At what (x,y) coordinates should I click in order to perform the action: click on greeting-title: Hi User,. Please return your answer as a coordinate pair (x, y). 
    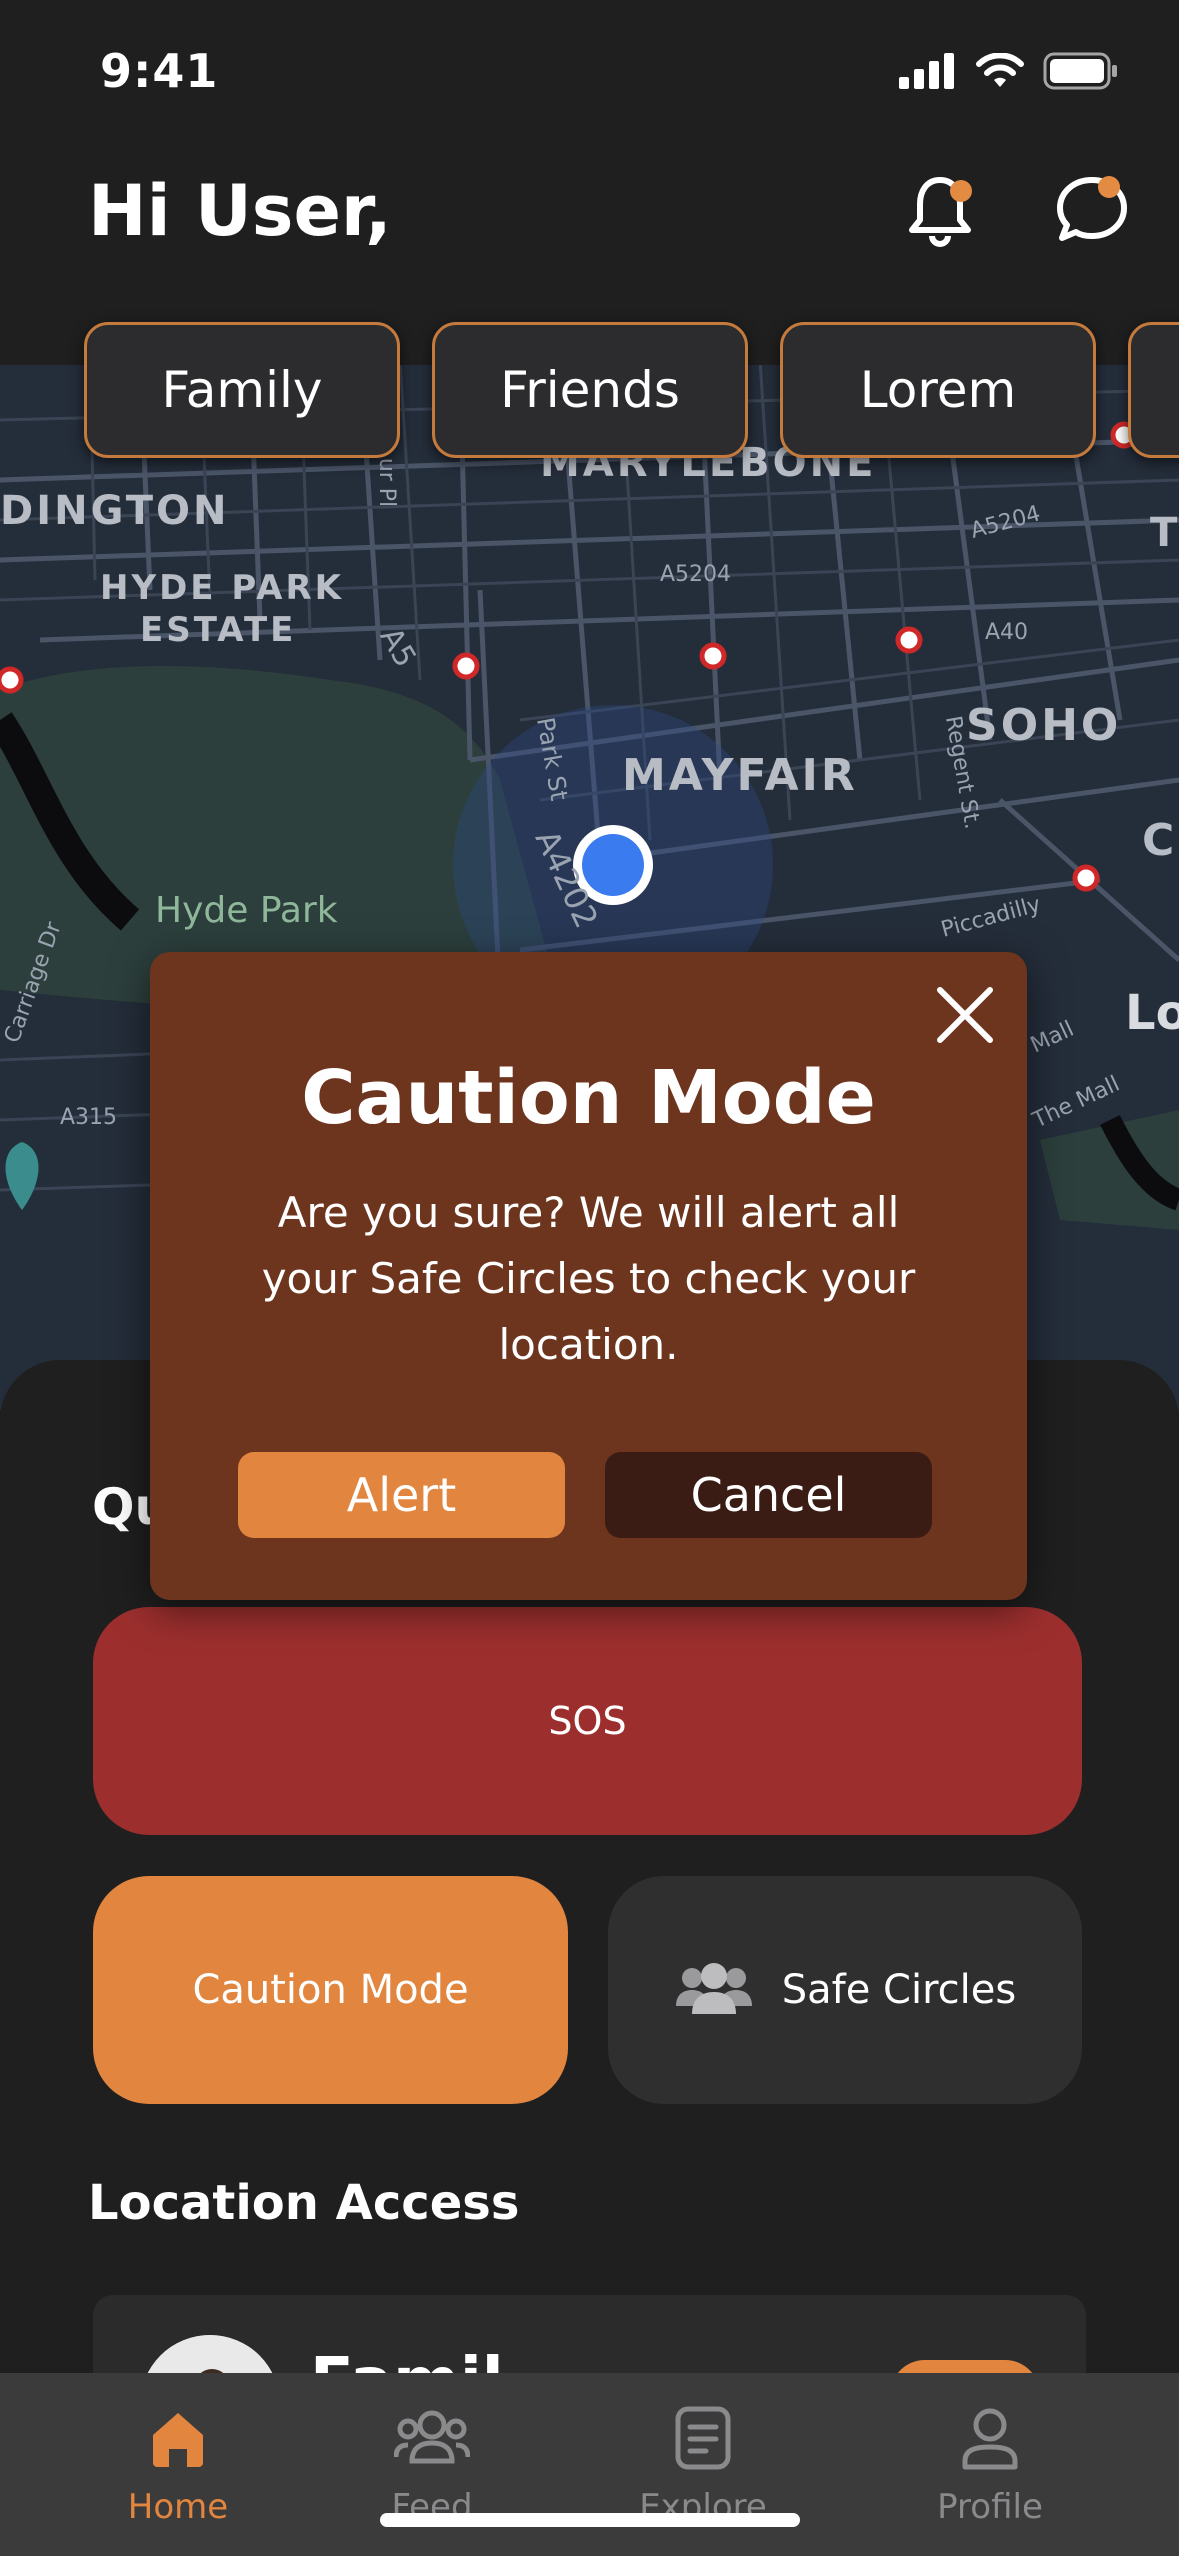
    Looking at the image, I should click on (240, 211).